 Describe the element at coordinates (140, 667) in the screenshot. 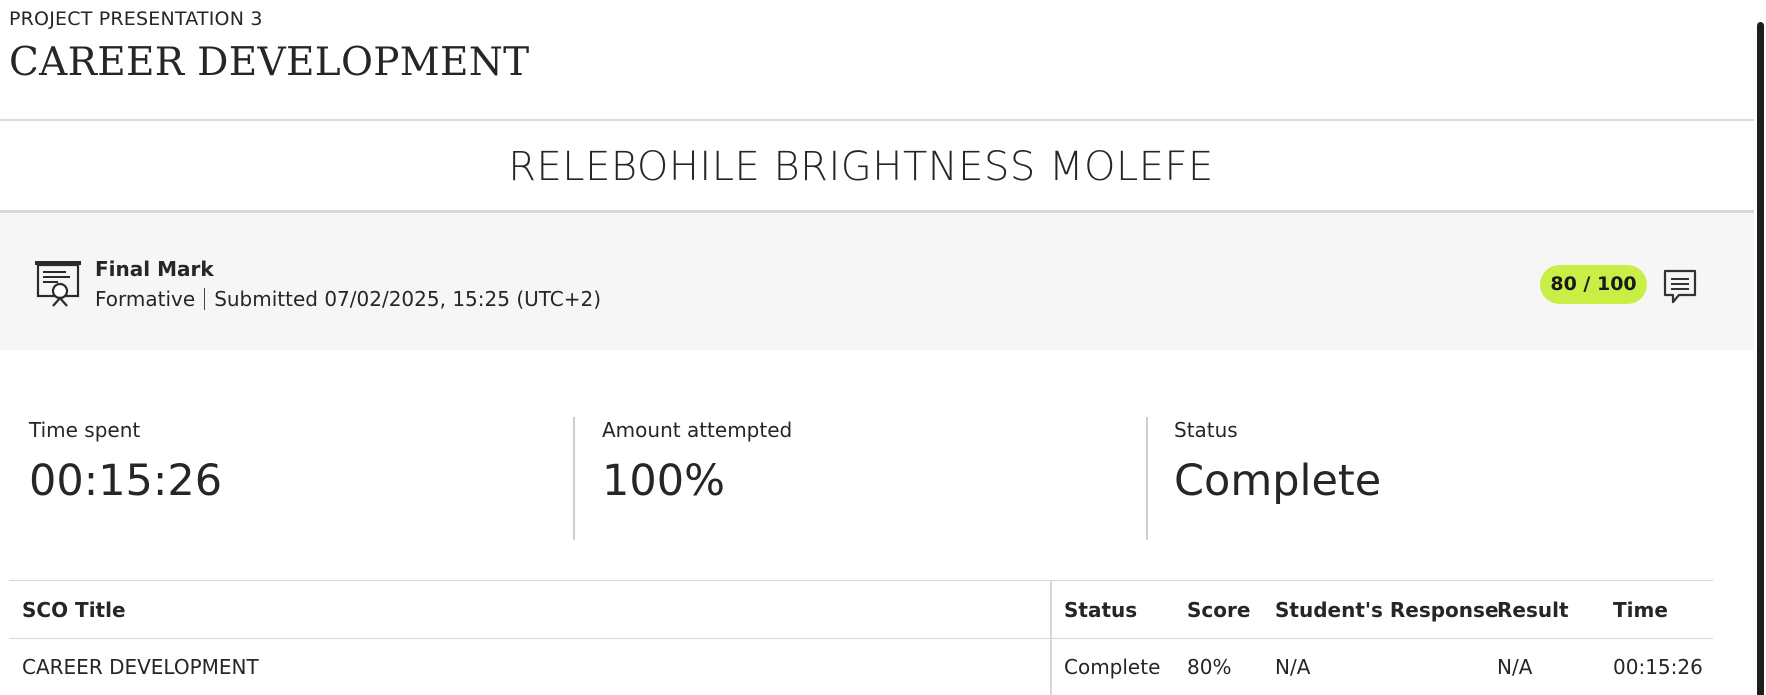

I see `cell-sco-title: CAREER DEVELOPMENT` at that location.